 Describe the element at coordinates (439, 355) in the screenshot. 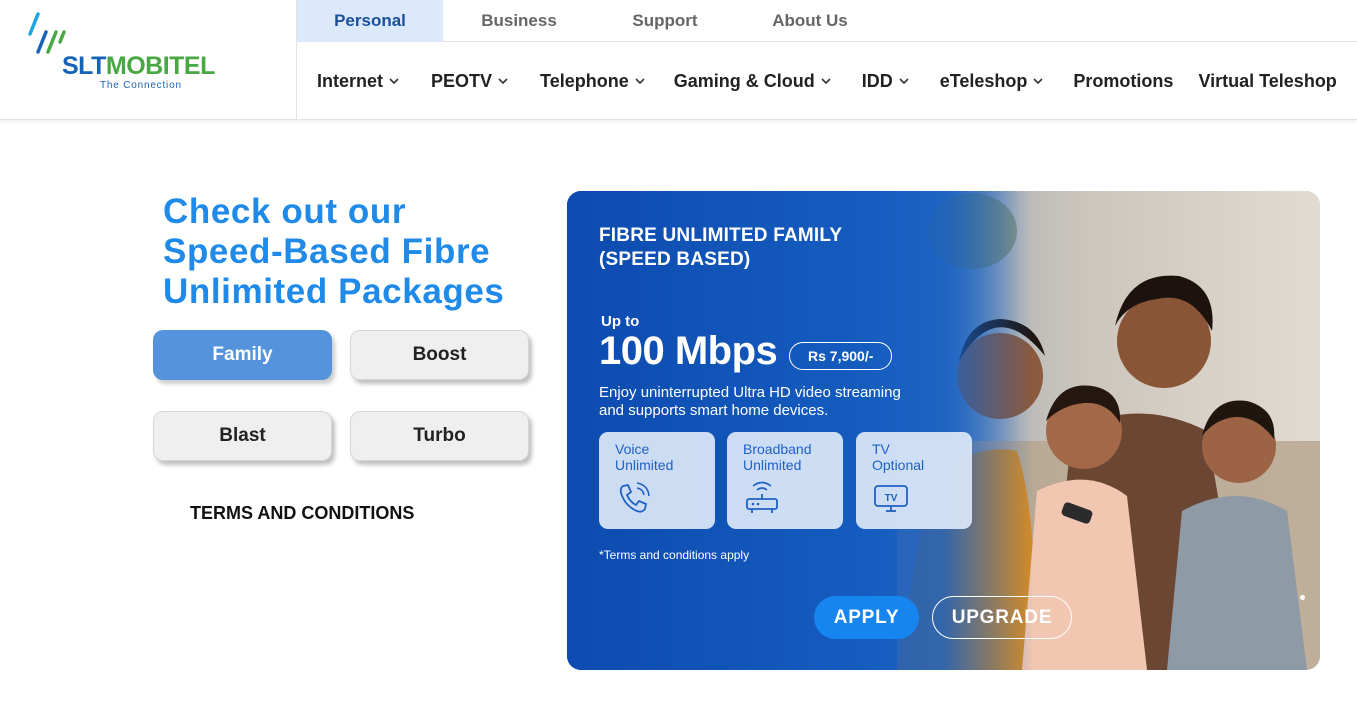

I see `package-boost-button: Boost` at that location.